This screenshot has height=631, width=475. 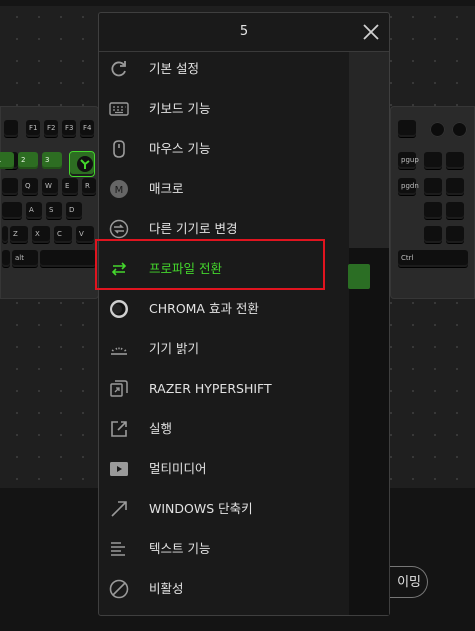 I want to click on menu-item-label: 실행, so click(x=161, y=428).